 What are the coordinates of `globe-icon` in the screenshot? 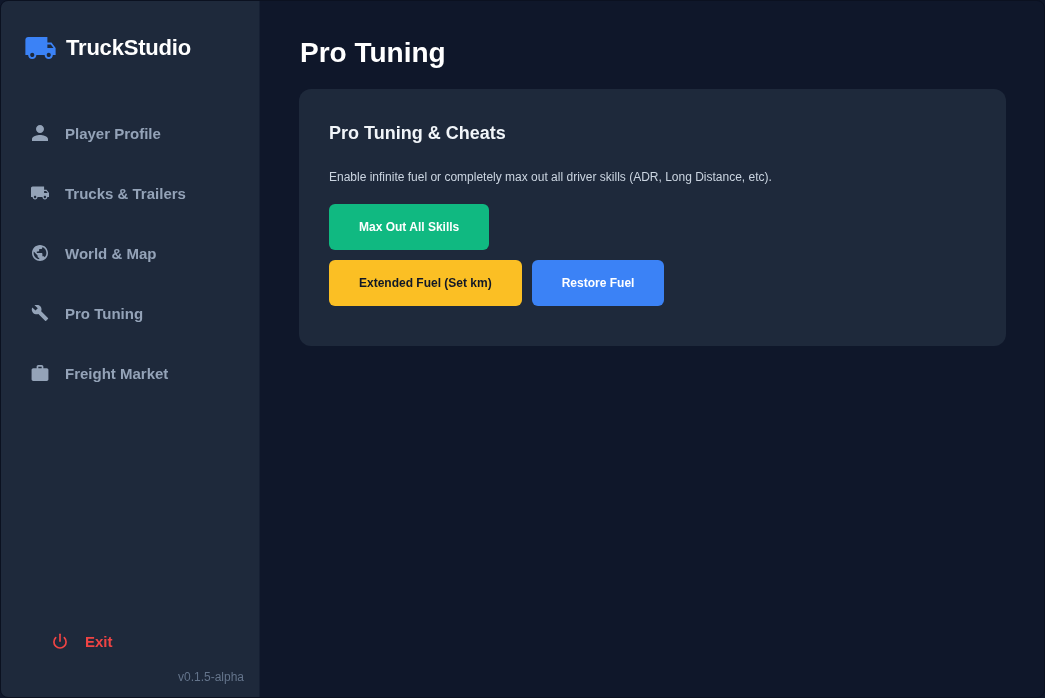 It's located at (40, 253).